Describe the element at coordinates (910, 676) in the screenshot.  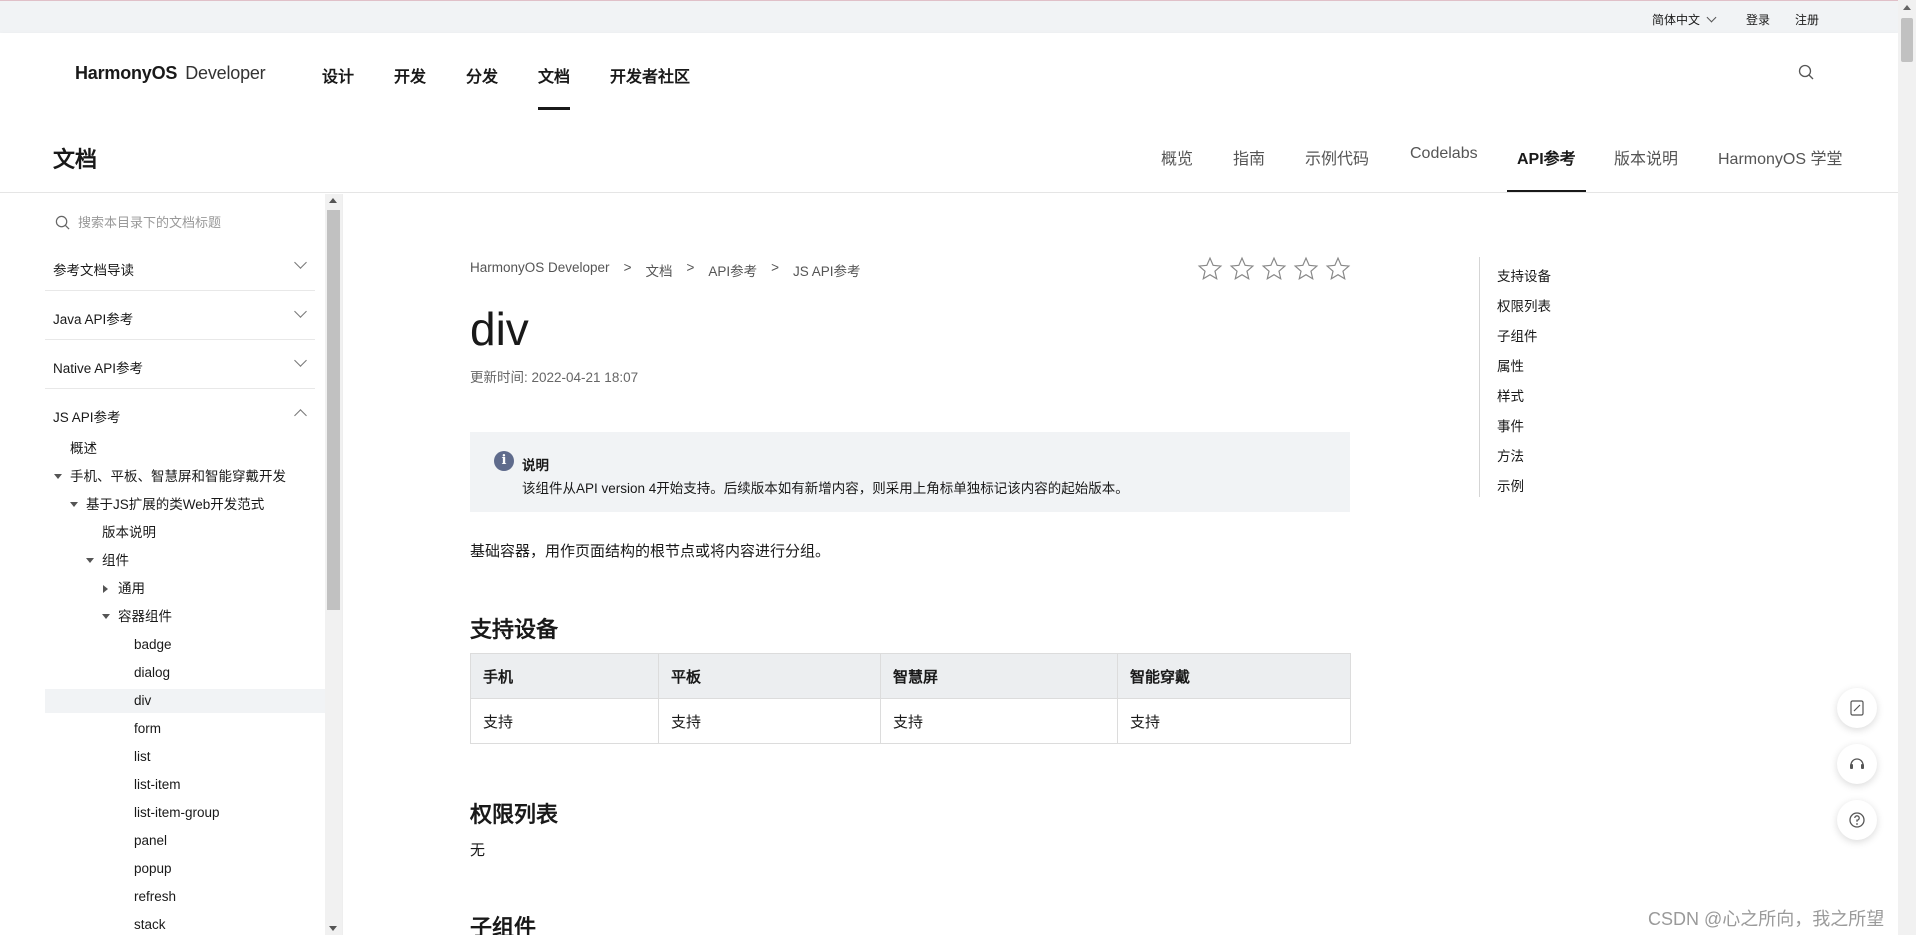
I see `table-header-row: 手机 平板 智慧屏 智能穿戴` at that location.